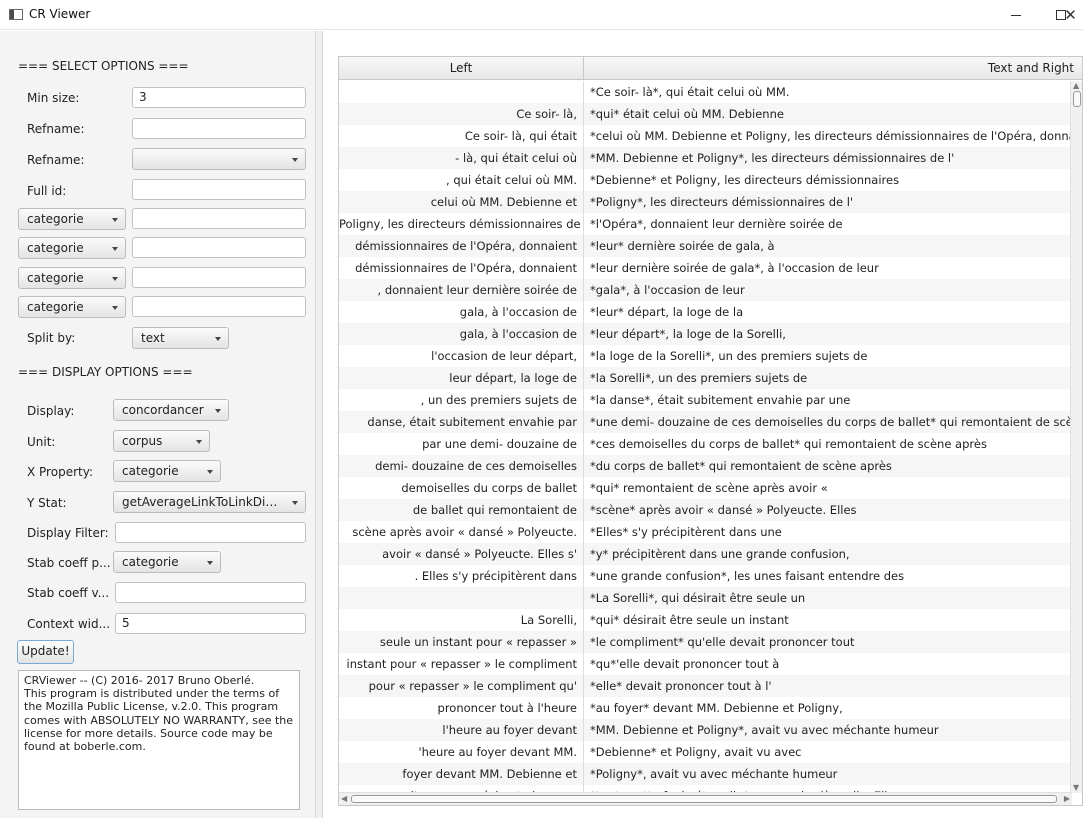 The width and height of the screenshot is (1083, 818). What do you see at coordinates (219, 97) in the screenshot?
I see `min-size-input: 3` at bounding box center [219, 97].